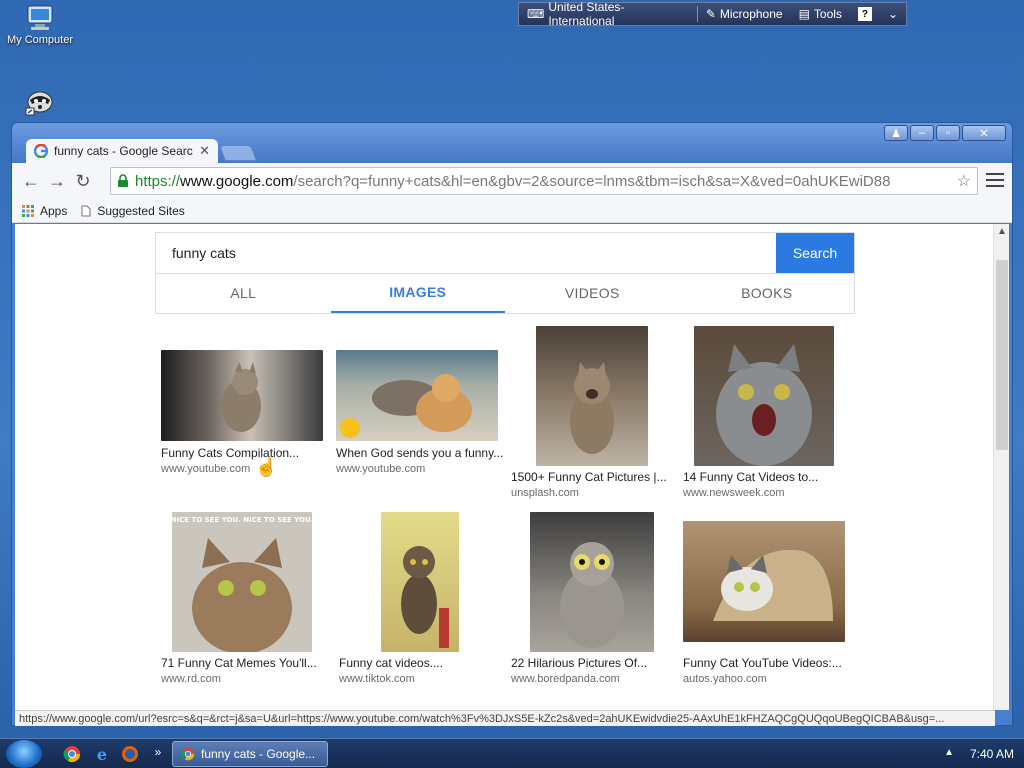 This screenshot has width=1024, height=768. What do you see at coordinates (565, 679) in the screenshot?
I see `result-source: www.boredpanda.com` at bounding box center [565, 679].